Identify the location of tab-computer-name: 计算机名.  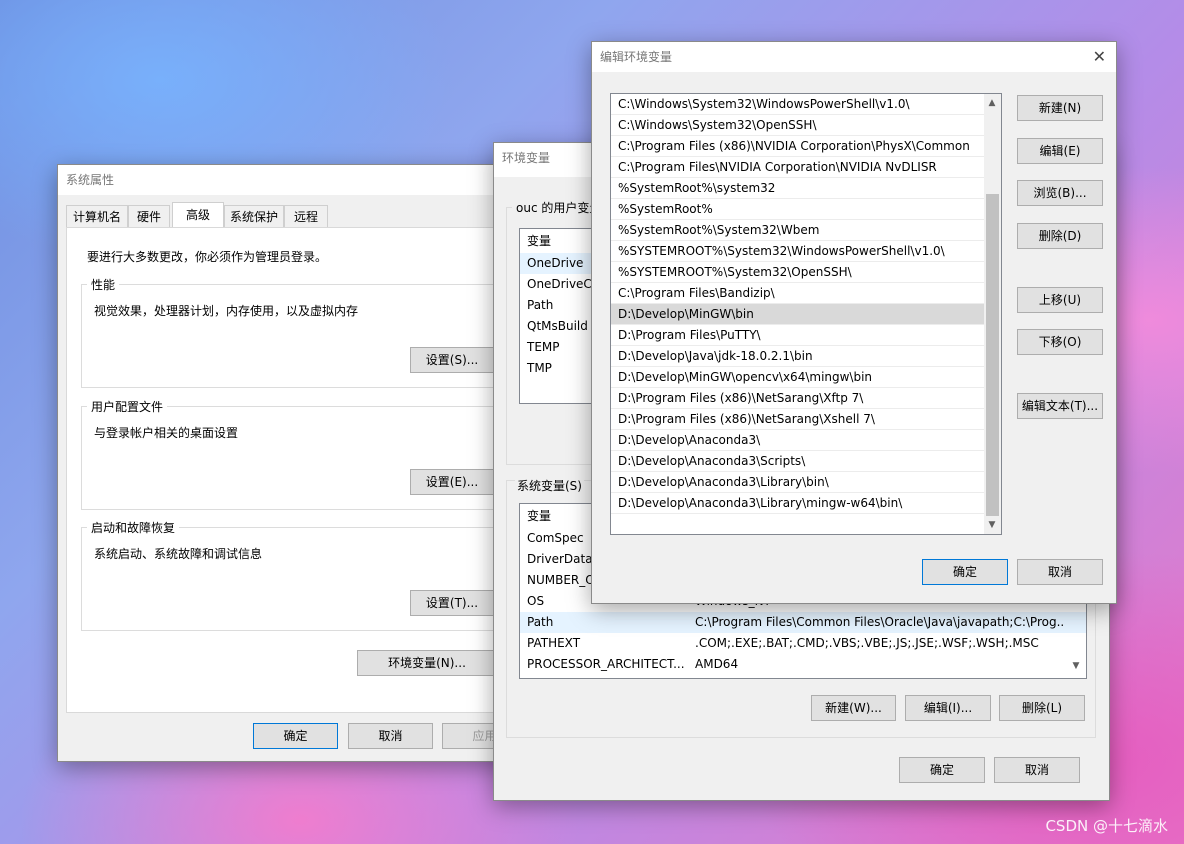
(97, 216).